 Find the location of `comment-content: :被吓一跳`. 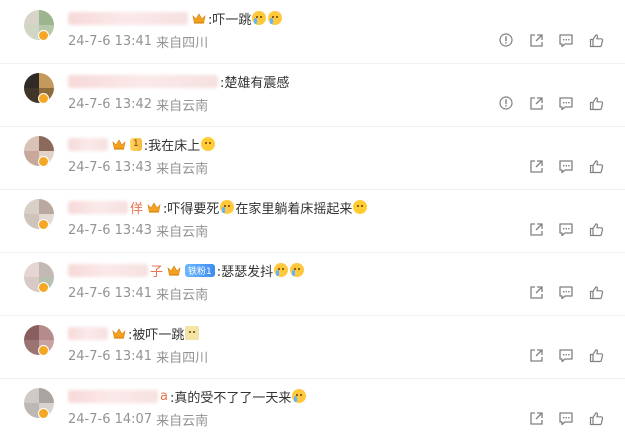

comment-content: :被吓一跳 is located at coordinates (134, 333).